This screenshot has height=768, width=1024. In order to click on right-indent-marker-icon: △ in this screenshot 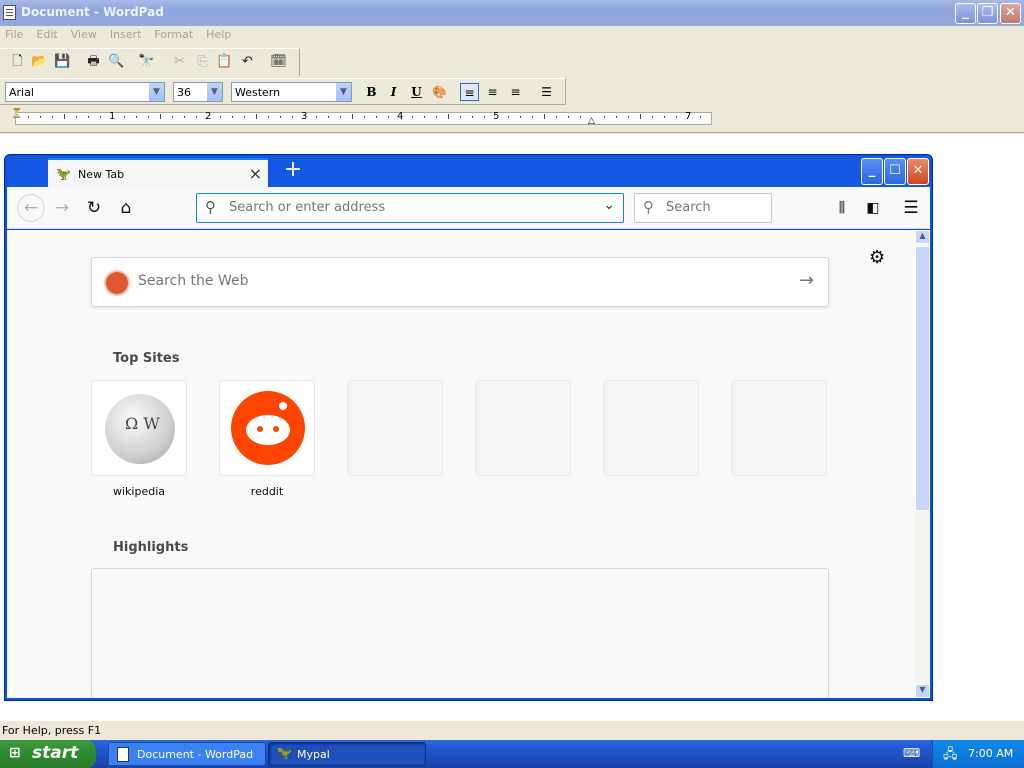, I will do `click(591, 121)`.